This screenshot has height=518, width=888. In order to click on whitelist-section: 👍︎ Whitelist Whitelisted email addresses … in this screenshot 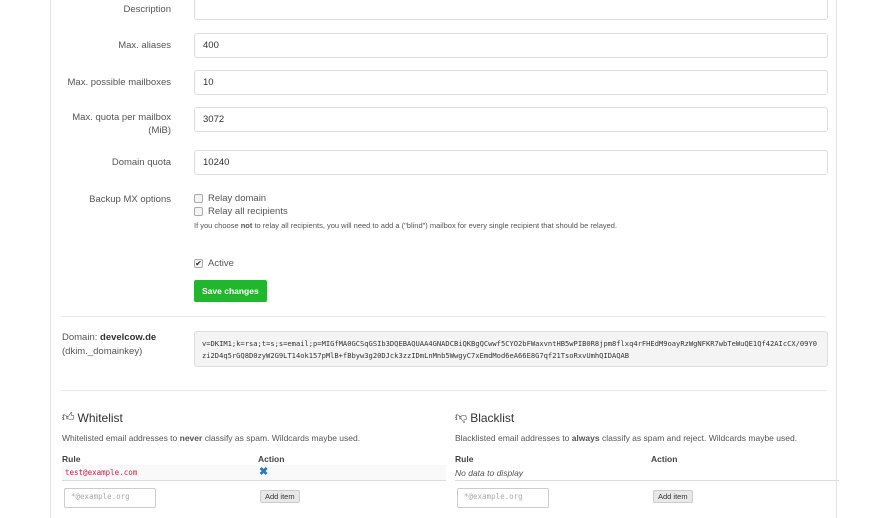, I will do `click(254, 459)`.